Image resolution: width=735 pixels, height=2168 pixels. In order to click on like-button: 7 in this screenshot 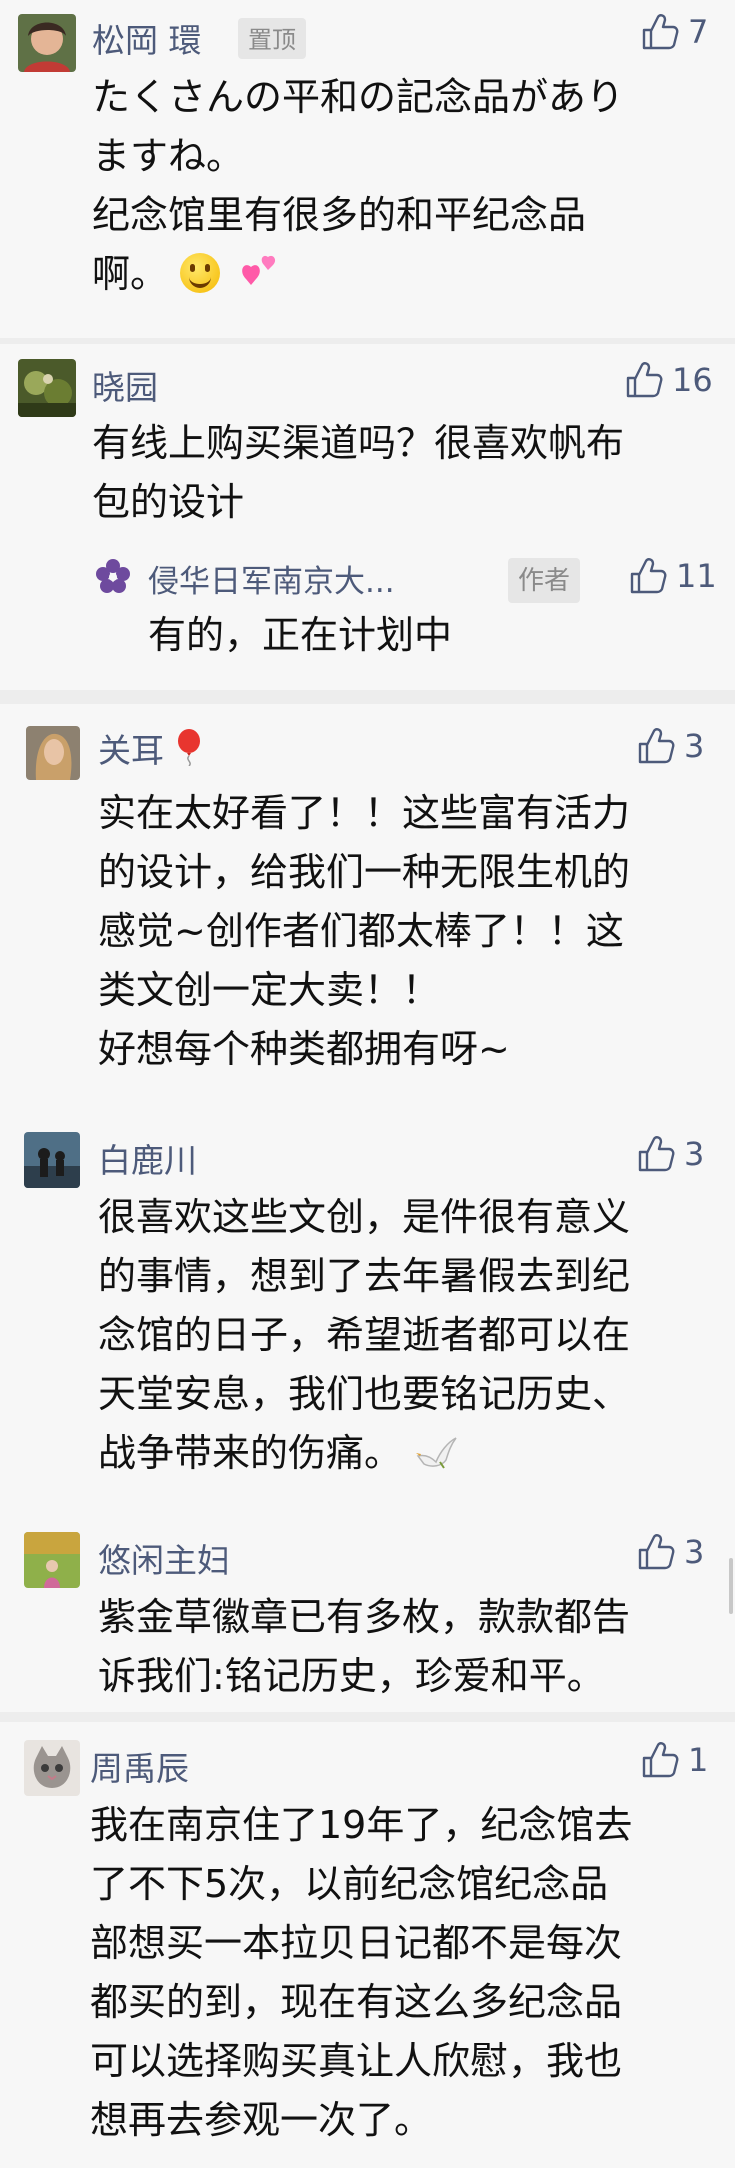, I will do `click(674, 32)`.